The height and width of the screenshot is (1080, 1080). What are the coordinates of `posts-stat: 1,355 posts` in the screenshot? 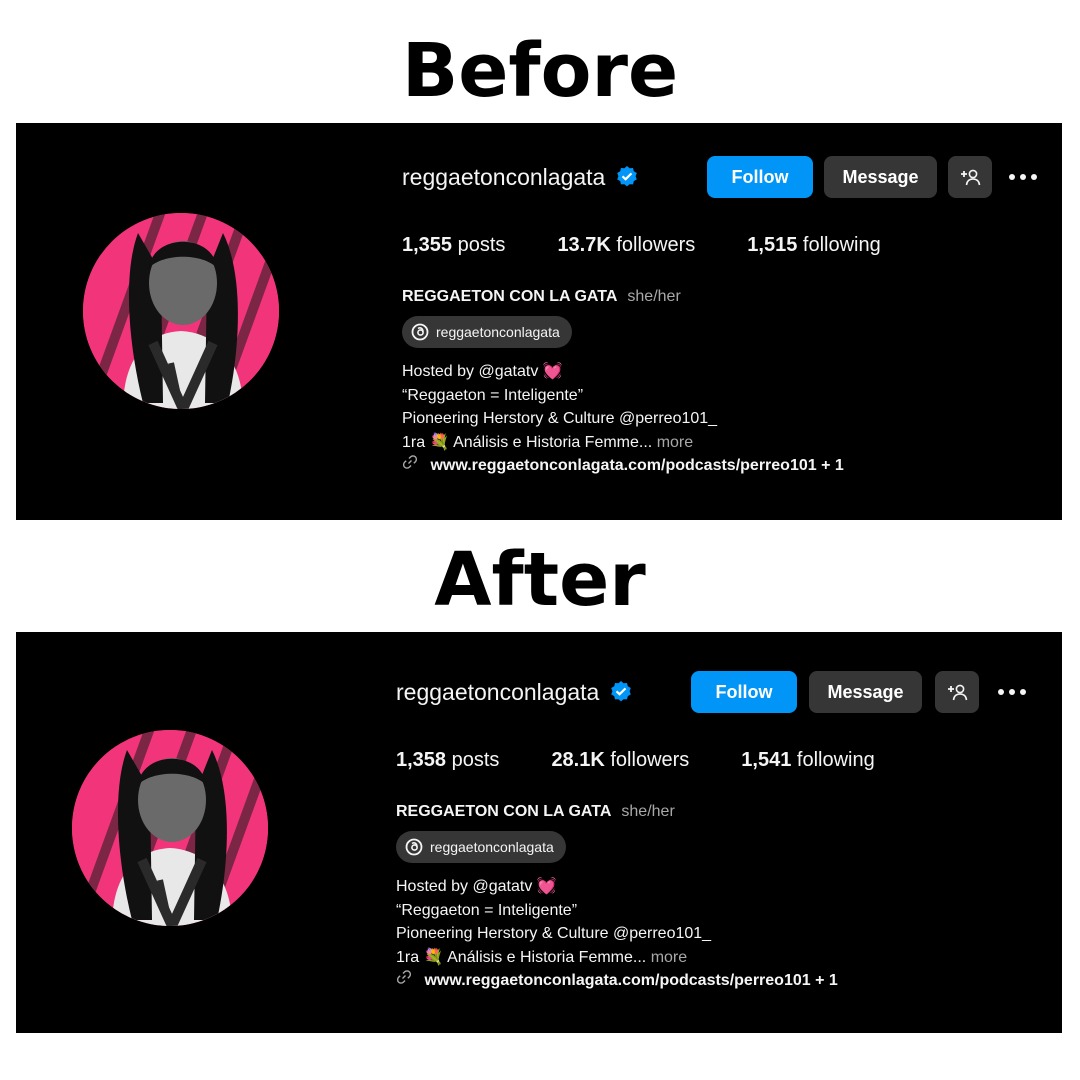 It's located at (453, 245).